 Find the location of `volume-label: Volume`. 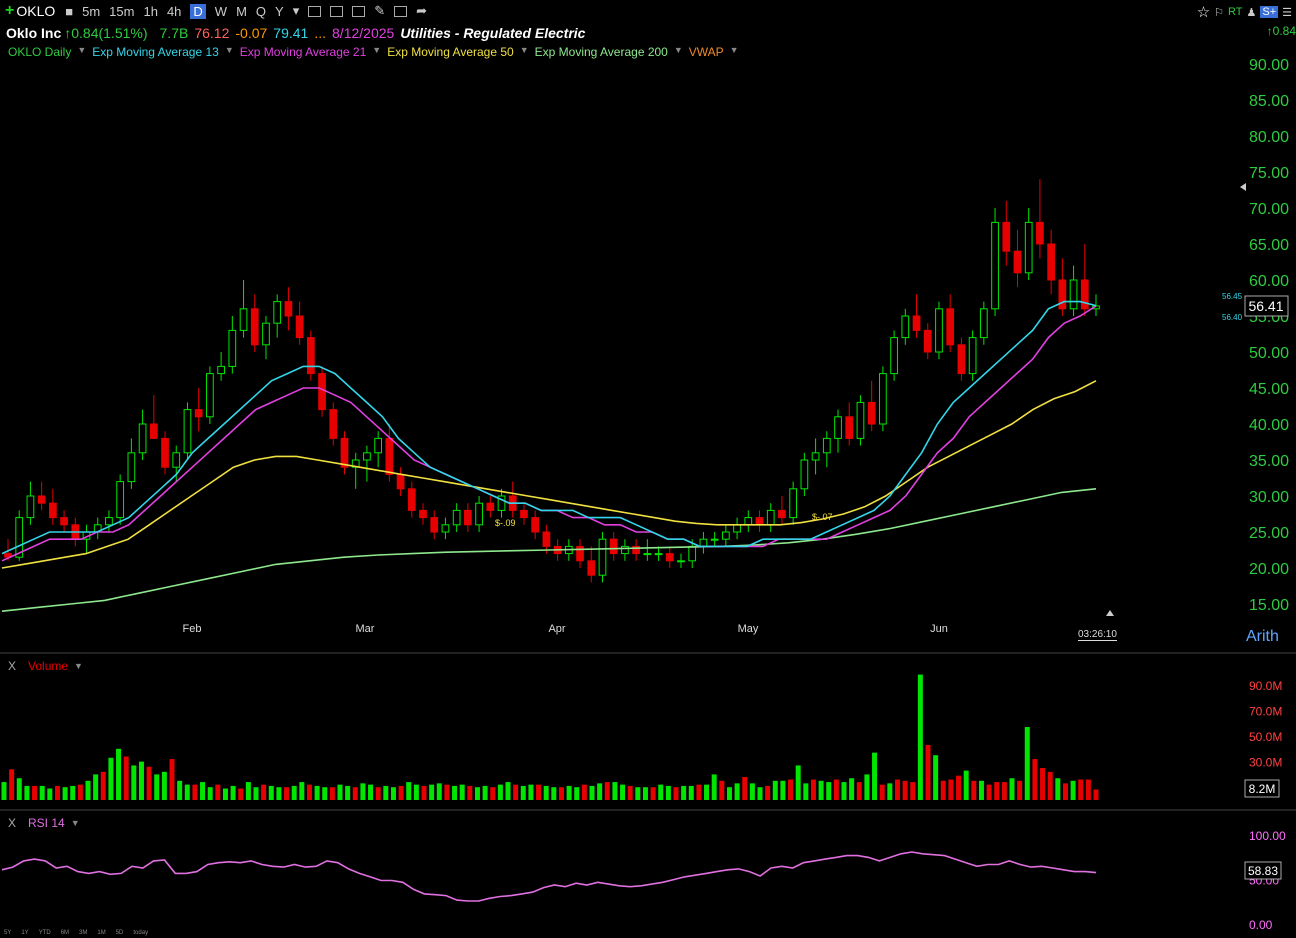

volume-label: Volume is located at coordinates (48, 666).